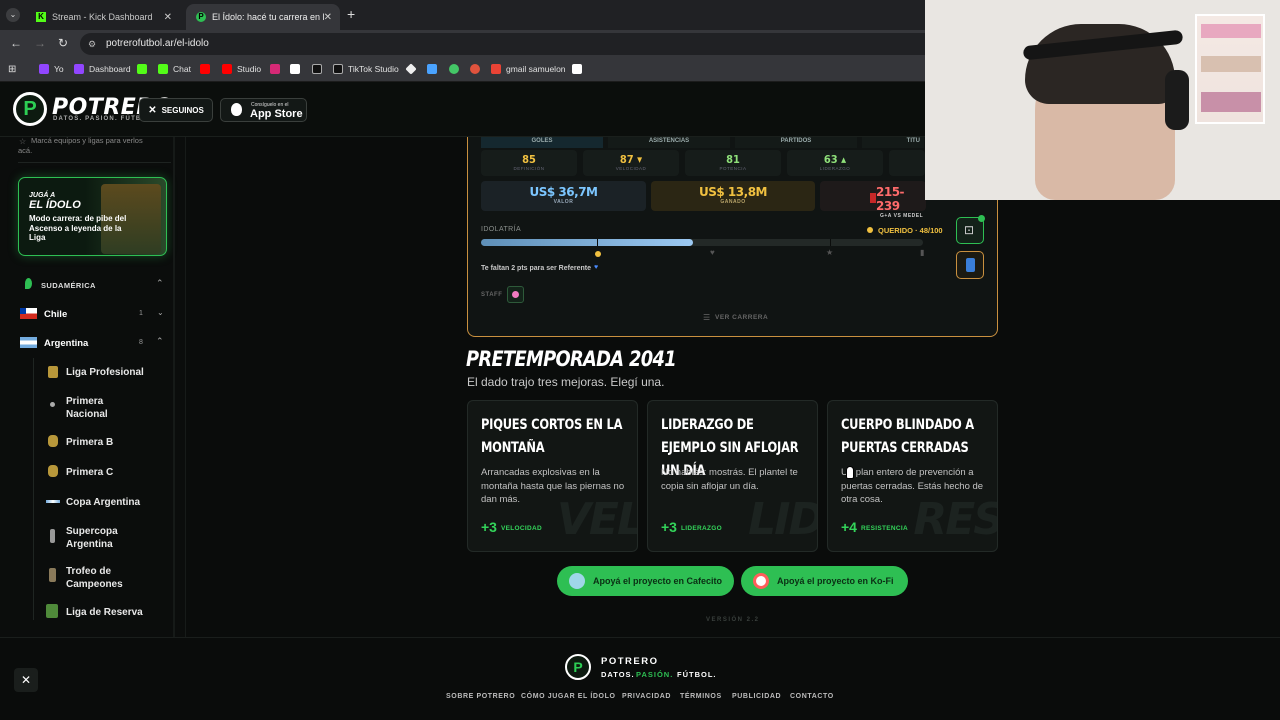 This screenshot has width=1280, height=720. What do you see at coordinates (691, 527) in the screenshot?
I see `option-bonus: +3 LIDERAZGO` at bounding box center [691, 527].